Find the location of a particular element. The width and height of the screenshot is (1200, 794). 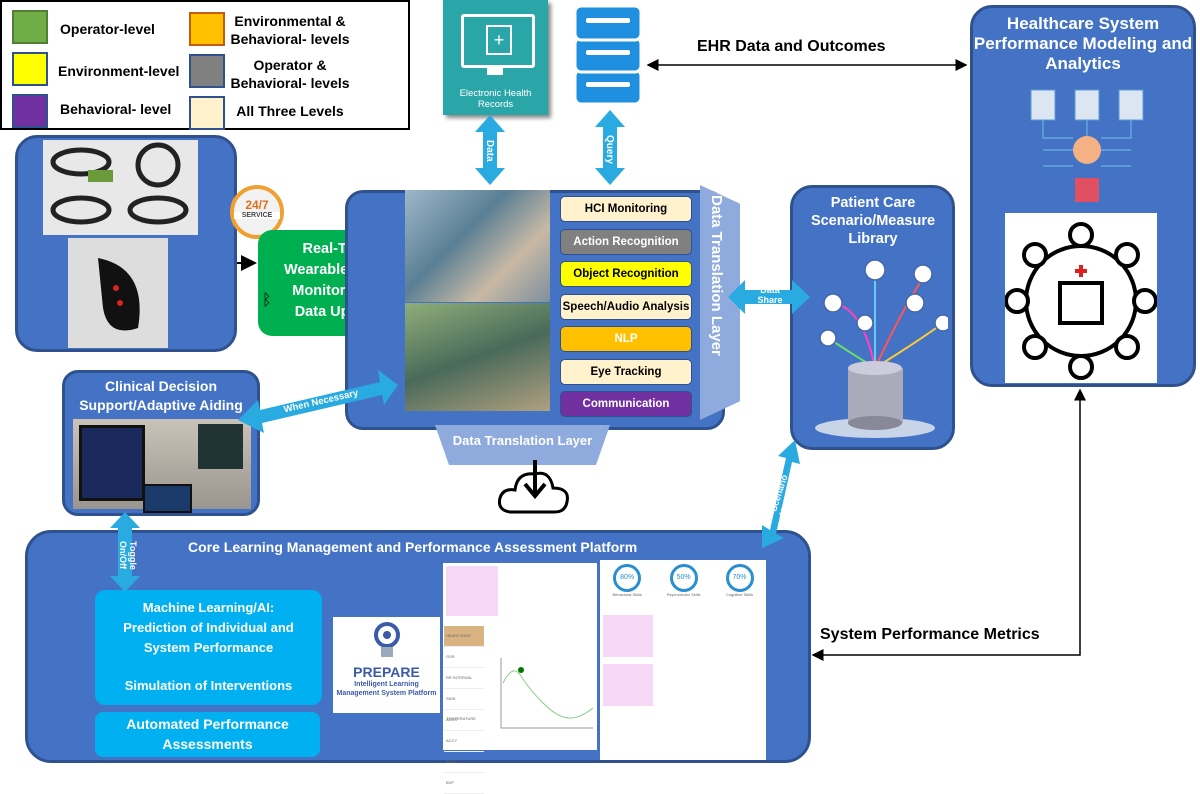

module-hci-monitoring: HCI Monitoring is located at coordinates (626, 209).